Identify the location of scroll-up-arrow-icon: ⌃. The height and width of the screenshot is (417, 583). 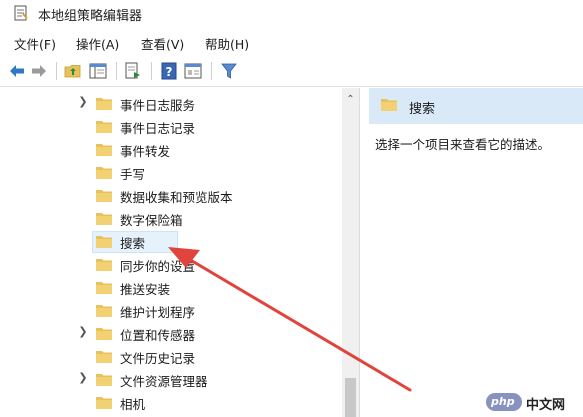
(350, 101).